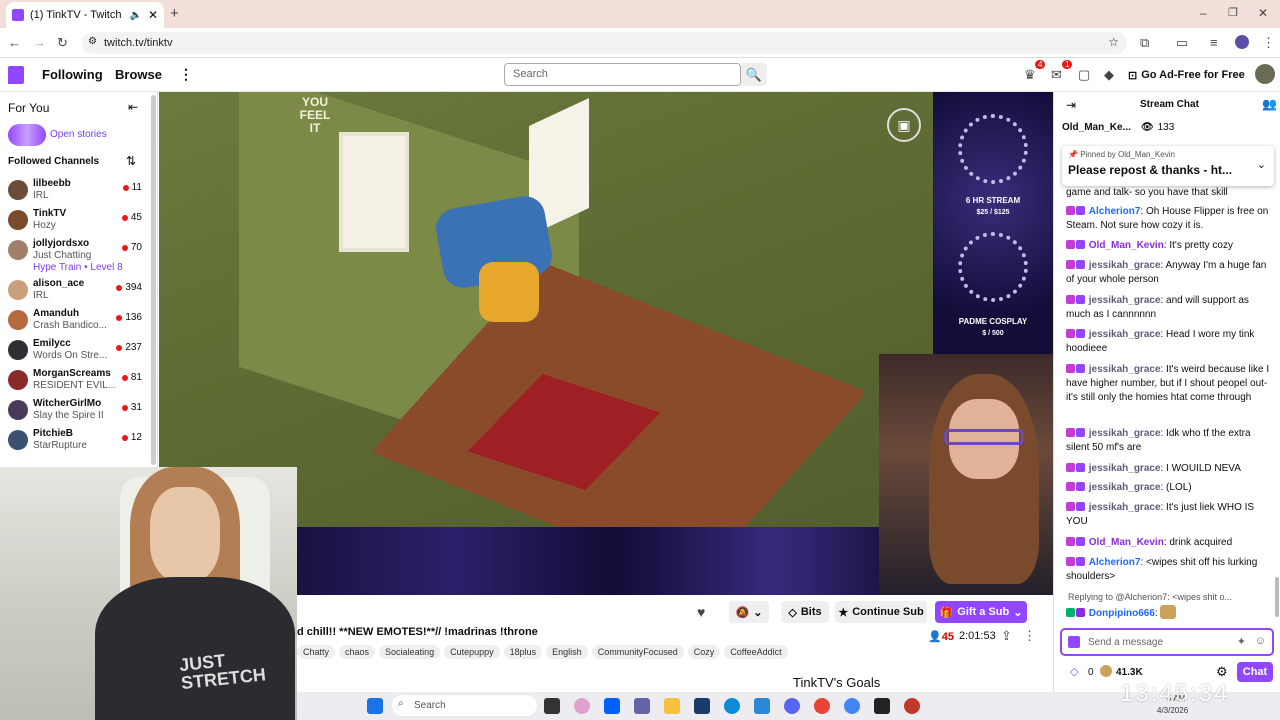 This screenshot has width=1280, height=720. Describe the element at coordinates (904, 125) in the screenshot. I see `overlay-clip-icon: ▣` at that location.